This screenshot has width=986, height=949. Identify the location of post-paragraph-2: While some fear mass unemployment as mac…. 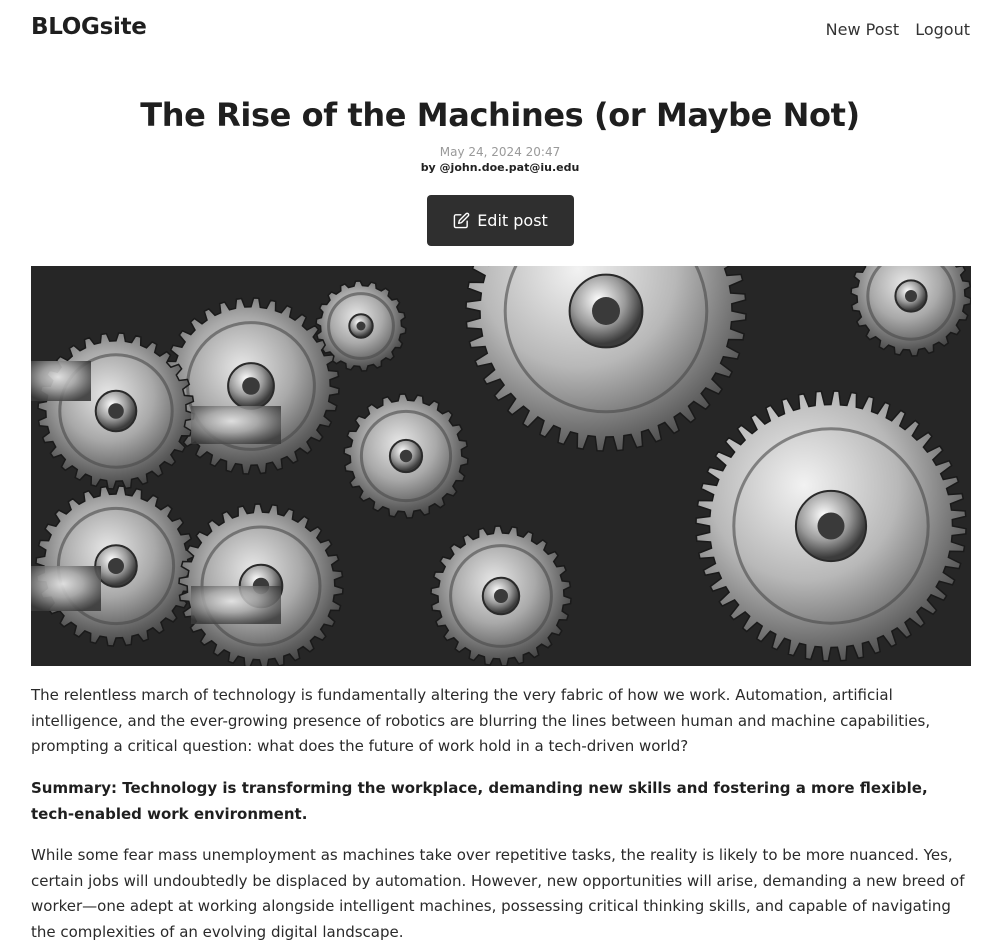
(498, 893).